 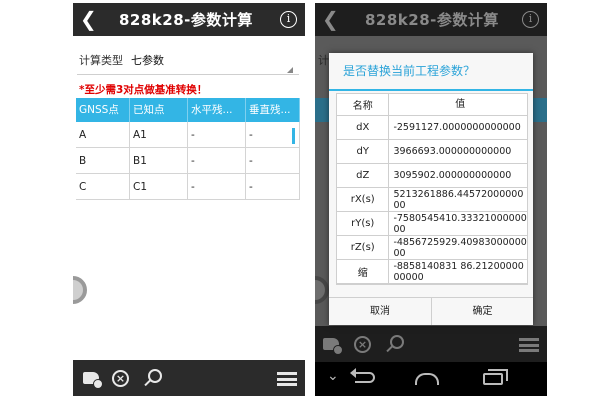 What do you see at coordinates (103, 186) in the screenshot?
I see `cell-gnss: C` at bounding box center [103, 186].